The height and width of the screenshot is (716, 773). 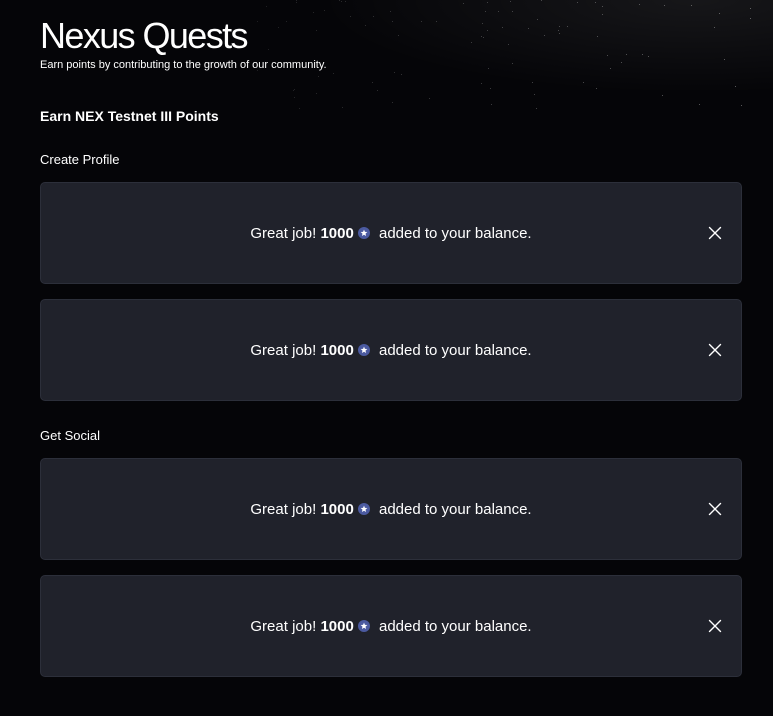 What do you see at coordinates (513, 55) in the screenshot?
I see `starfield-decoration` at bounding box center [513, 55].